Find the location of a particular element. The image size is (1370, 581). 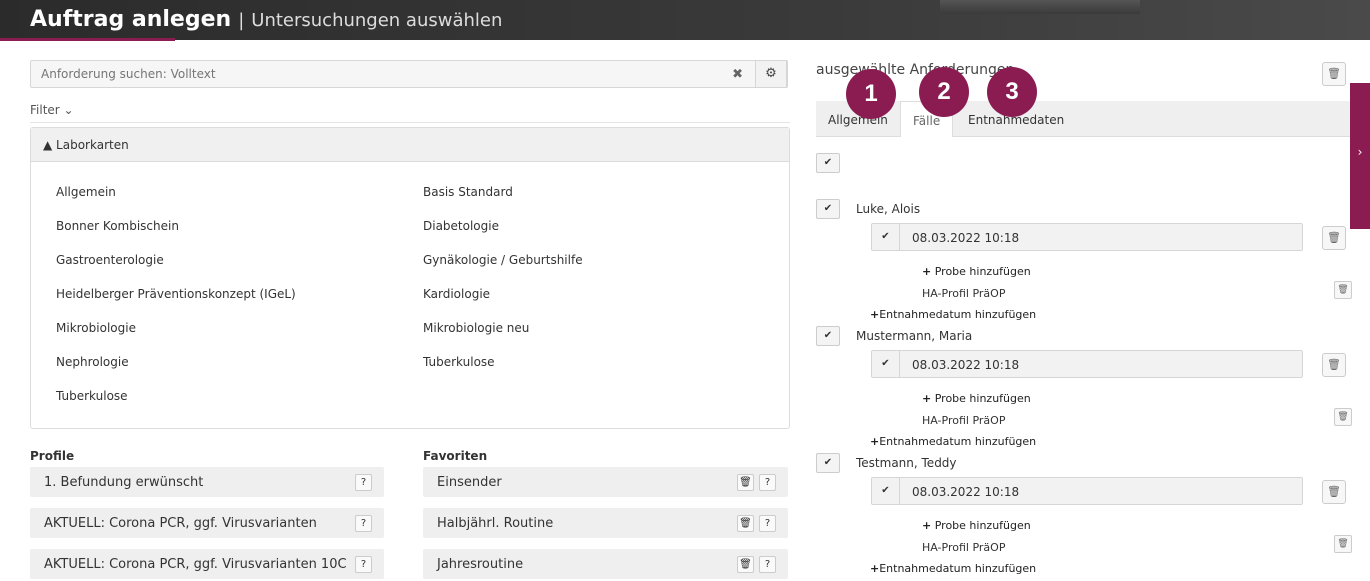

title-accent-underline is located at coordinates (87, 39).